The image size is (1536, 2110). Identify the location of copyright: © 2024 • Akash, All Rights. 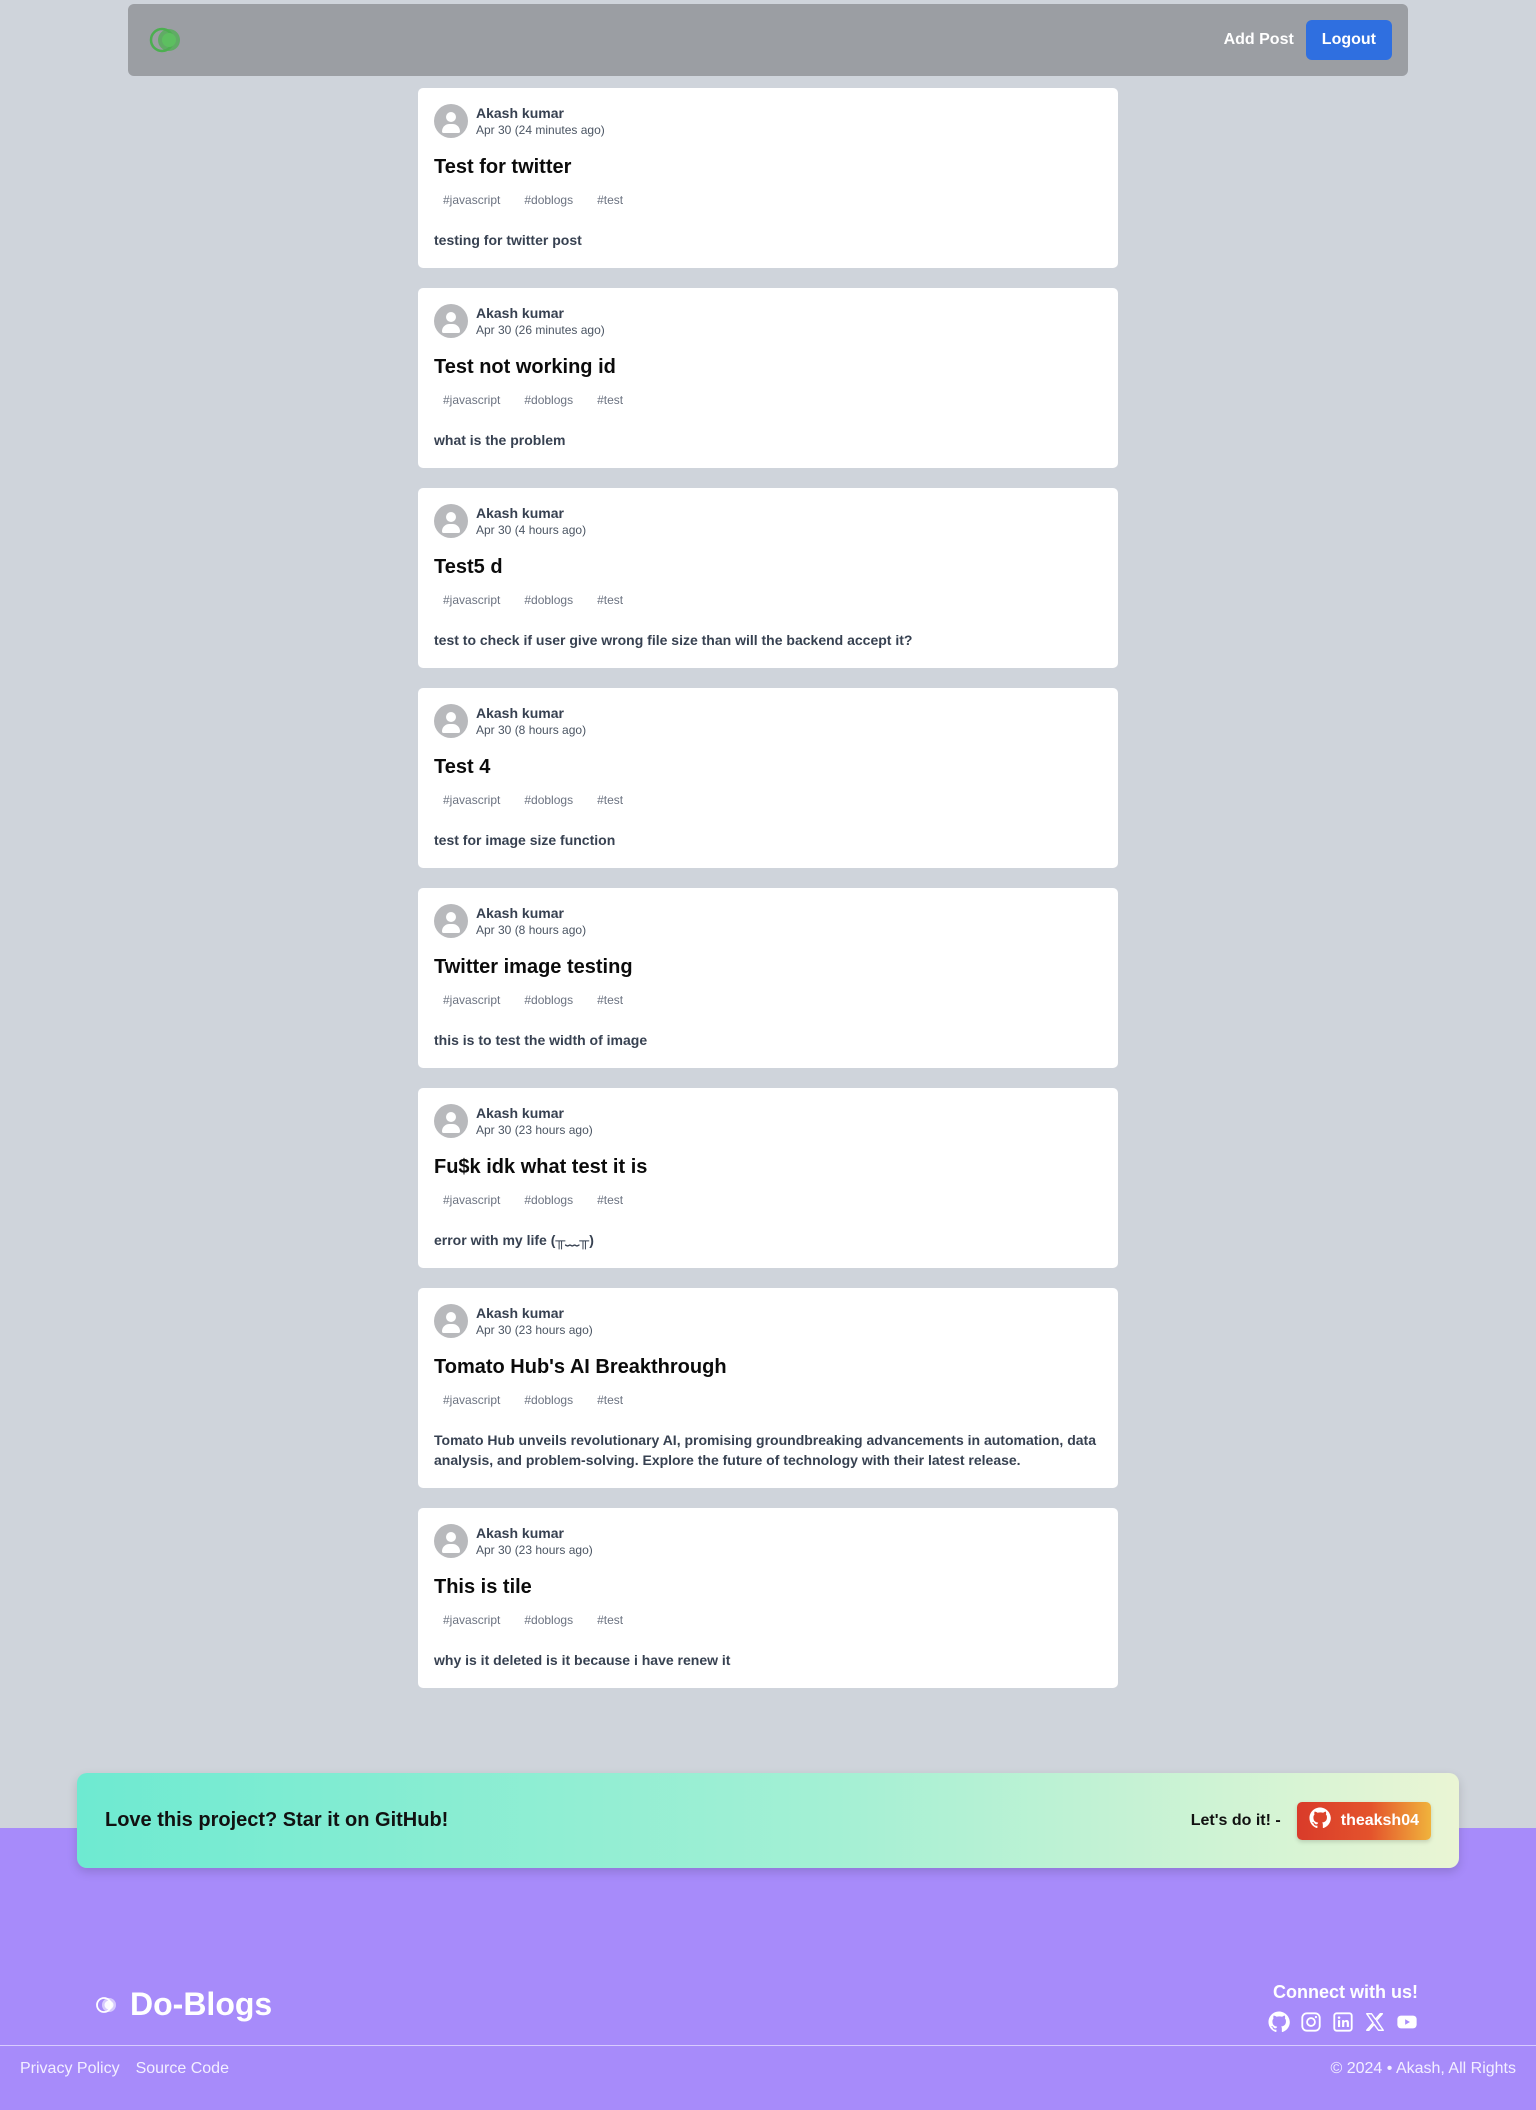
(1423, 2068).